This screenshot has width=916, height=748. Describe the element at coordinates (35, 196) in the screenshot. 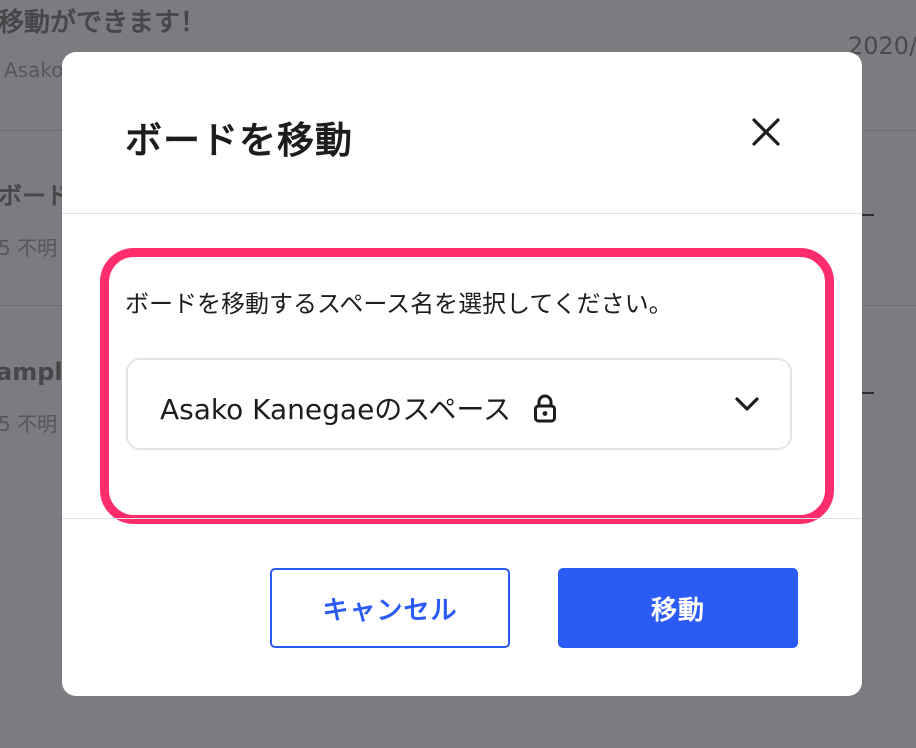

I see `bg-row2-title: ボード` at that location.